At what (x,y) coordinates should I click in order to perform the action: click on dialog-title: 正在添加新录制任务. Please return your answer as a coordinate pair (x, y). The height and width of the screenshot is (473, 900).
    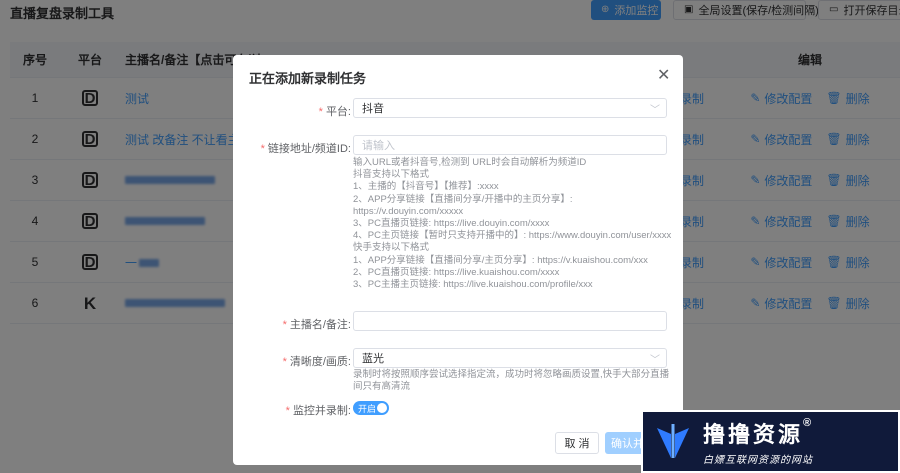
    Looking at the image, I should click on (308, 78).